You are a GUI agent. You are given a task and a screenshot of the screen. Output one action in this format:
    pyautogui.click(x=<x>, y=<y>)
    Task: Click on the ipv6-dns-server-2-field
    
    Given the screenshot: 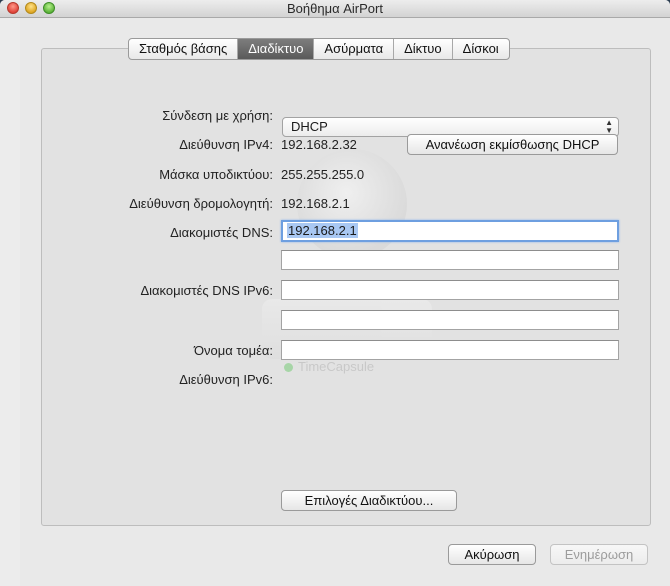 What is the action you would take?
    pyautogui.click(x=450, y=320)
    